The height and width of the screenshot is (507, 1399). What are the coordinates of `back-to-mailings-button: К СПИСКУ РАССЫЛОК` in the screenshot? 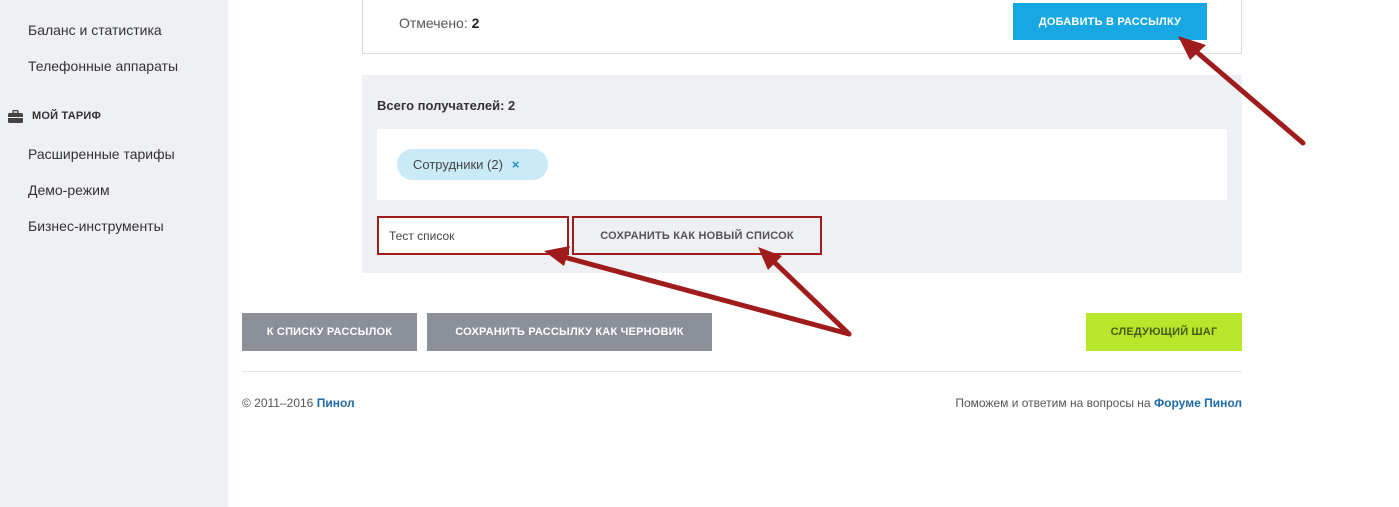 It's located at (329, 332).